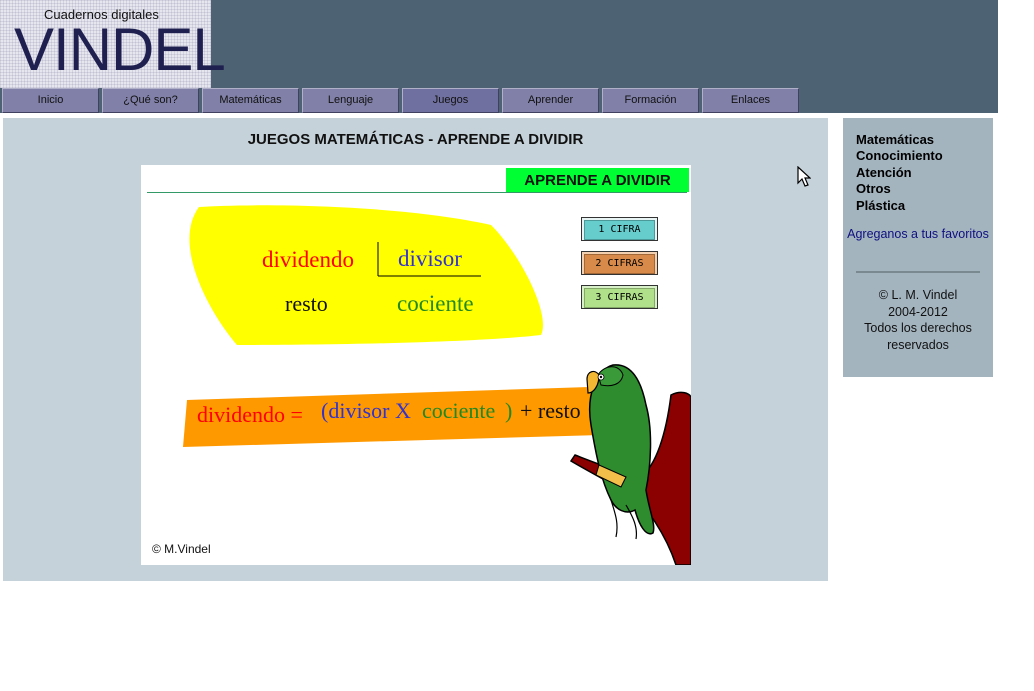 This screenshot has width=1034, height=691. I want to click on button-2-cifras: 2 CIFRAS, so click(619, 263).